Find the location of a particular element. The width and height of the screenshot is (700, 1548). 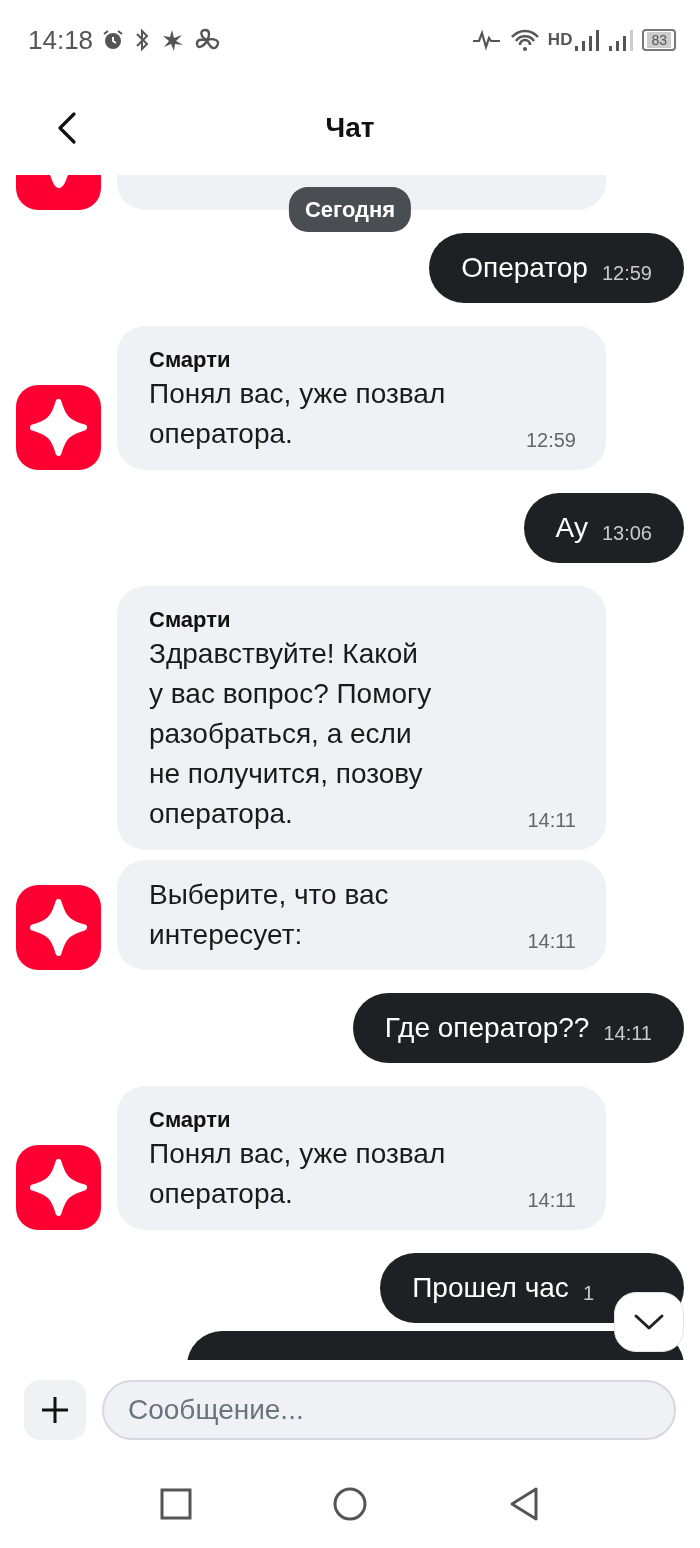

chevron-down-icon is located at coordinates (649, 1322).